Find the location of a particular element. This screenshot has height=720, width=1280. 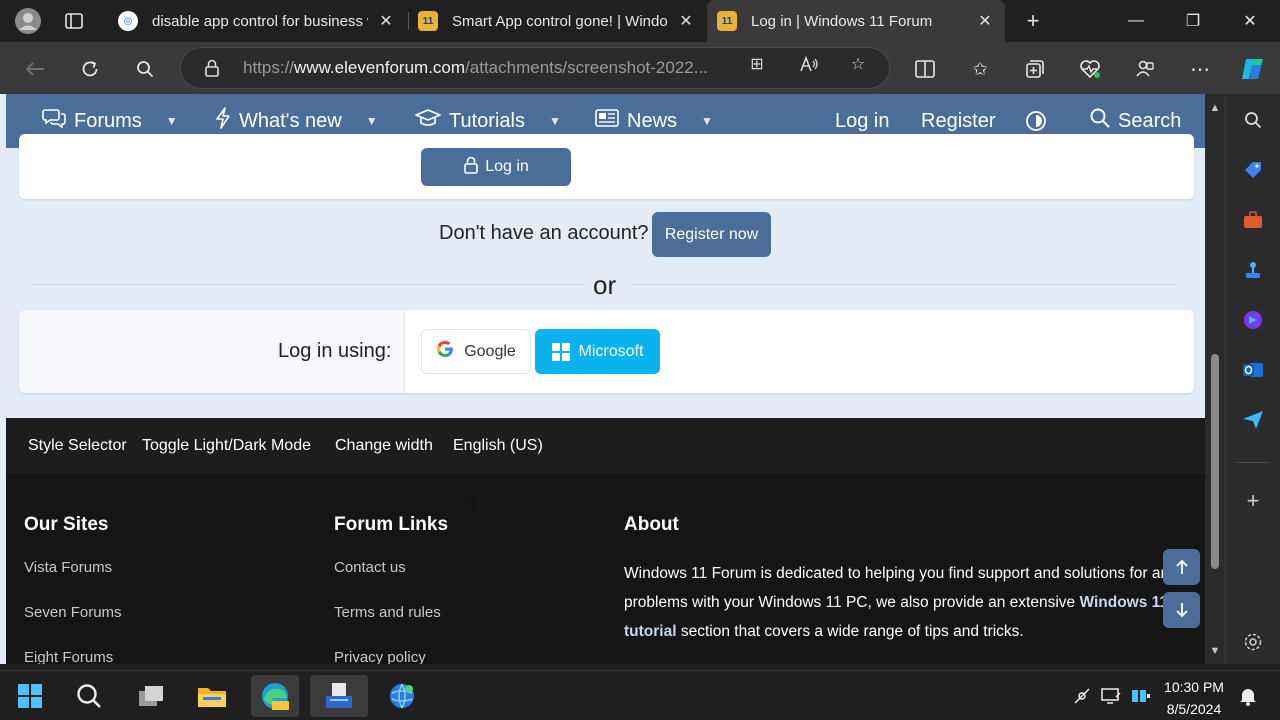

forum-links-heading: Forum Links is located at coordinates (391, 524).